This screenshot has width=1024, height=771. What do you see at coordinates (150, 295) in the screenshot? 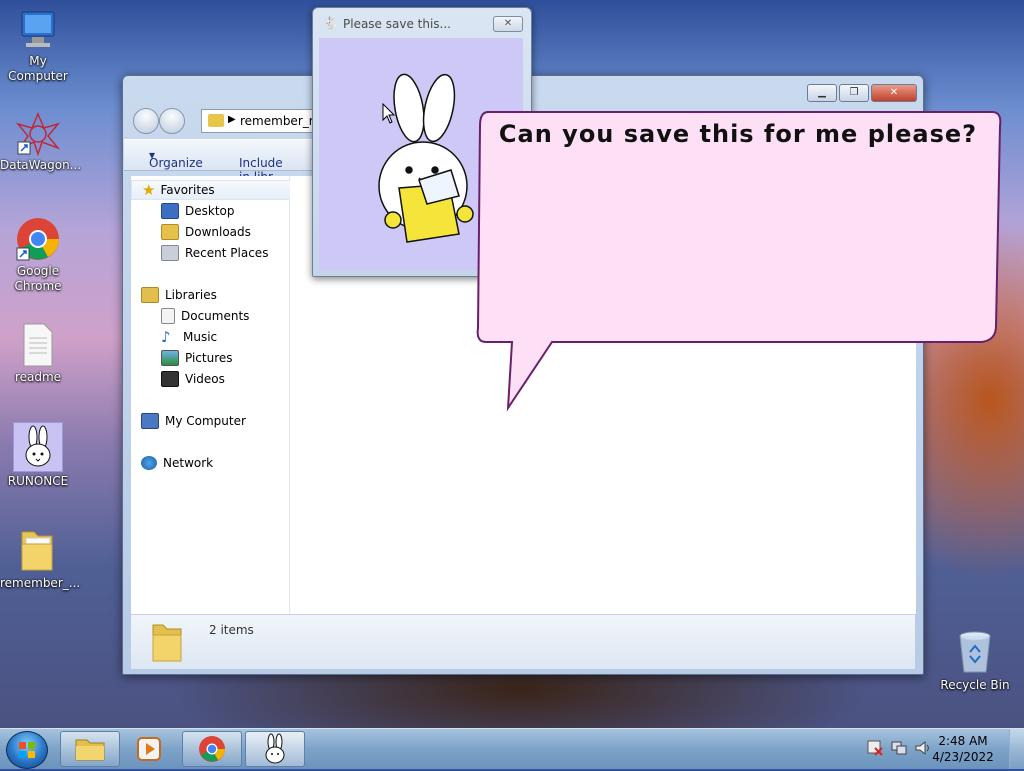
I see `libraries-icon` at bounding box center [150, 295].